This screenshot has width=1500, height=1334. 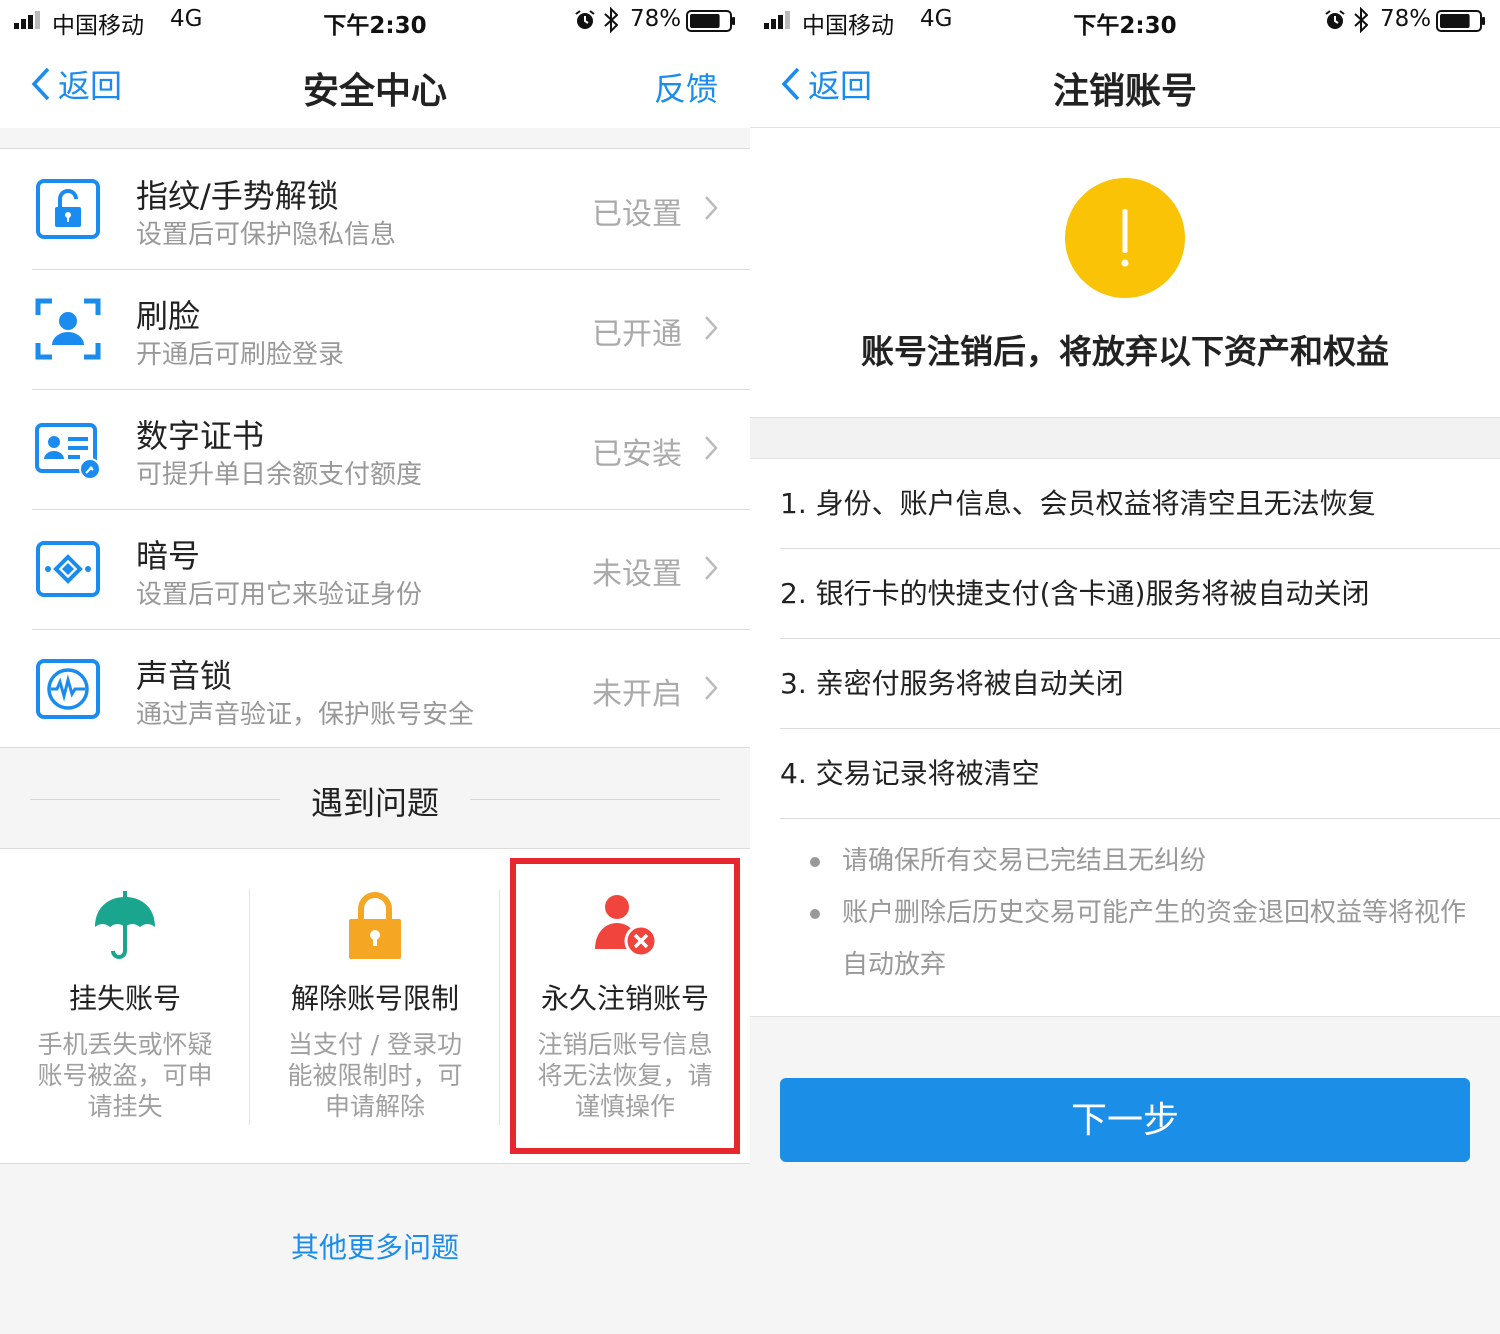 I want to click on divider, so click(x=595, y=799).